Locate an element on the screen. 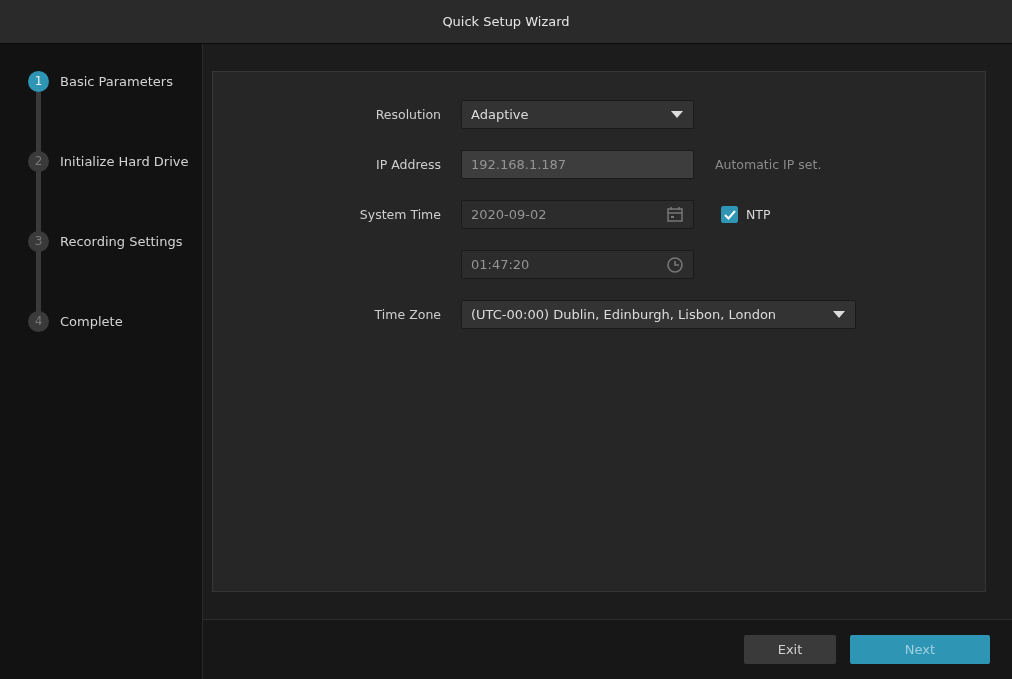  step-number: 1 is located at coordinates (38, 81).